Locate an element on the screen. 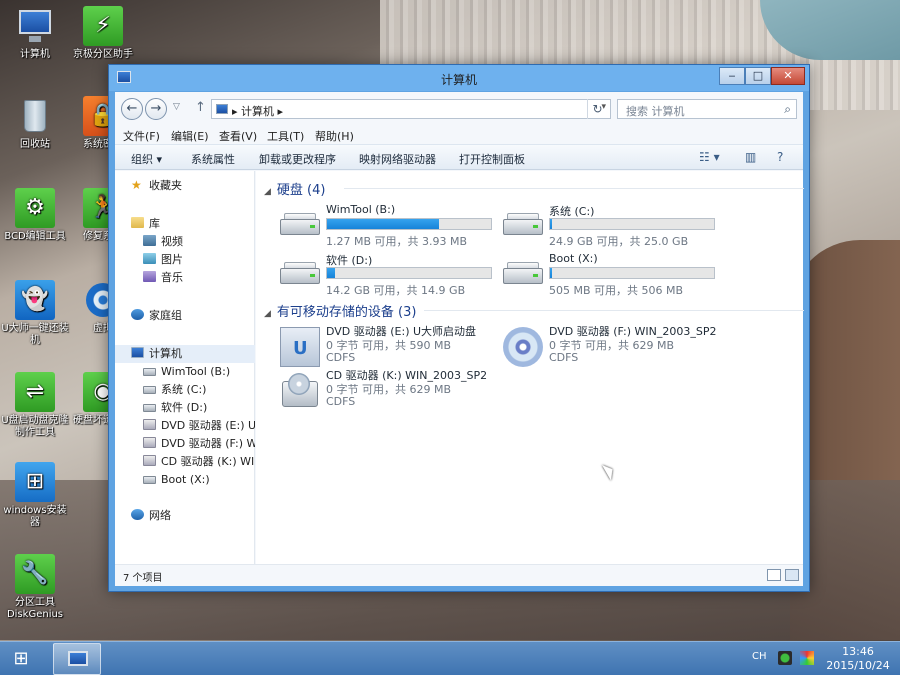  drive-size: 1.27 MB 可用，共 3.93 MB is located at coordinates (397, 241).